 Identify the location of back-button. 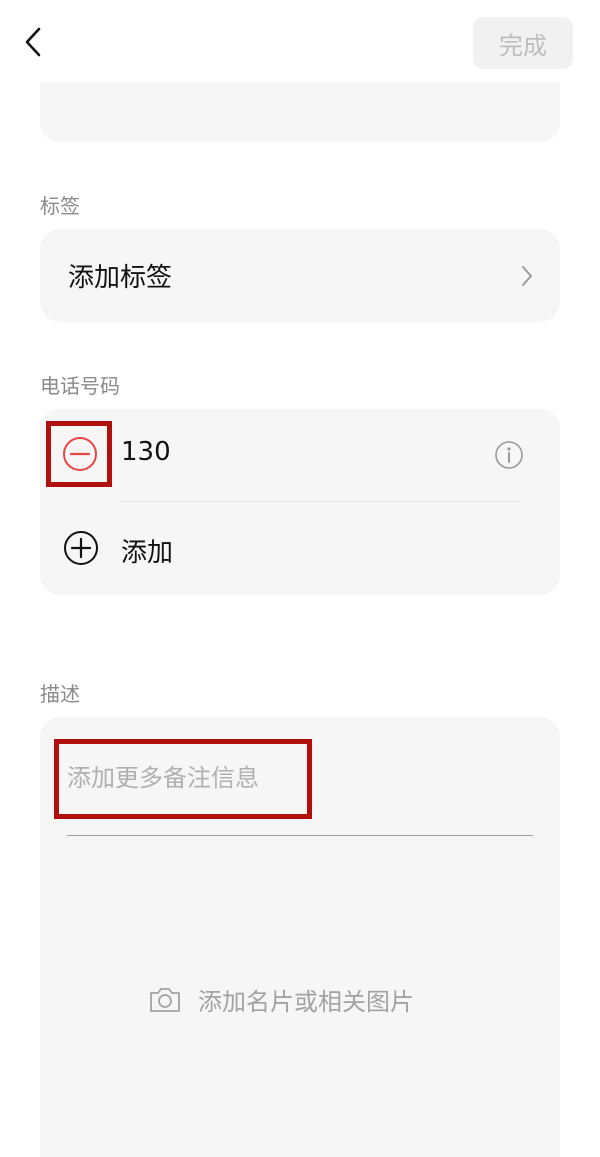
(34, 42).